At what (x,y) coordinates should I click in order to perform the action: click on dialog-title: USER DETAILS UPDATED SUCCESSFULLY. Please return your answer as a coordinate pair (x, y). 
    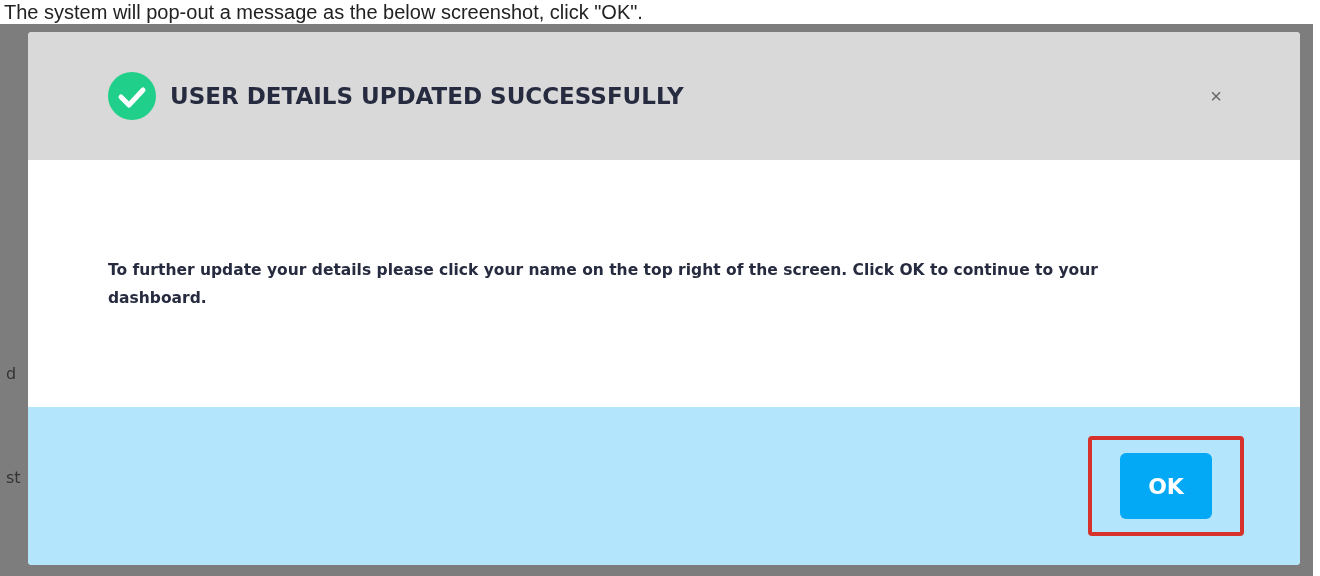
    Looking at the image, I should click on (427, 96).